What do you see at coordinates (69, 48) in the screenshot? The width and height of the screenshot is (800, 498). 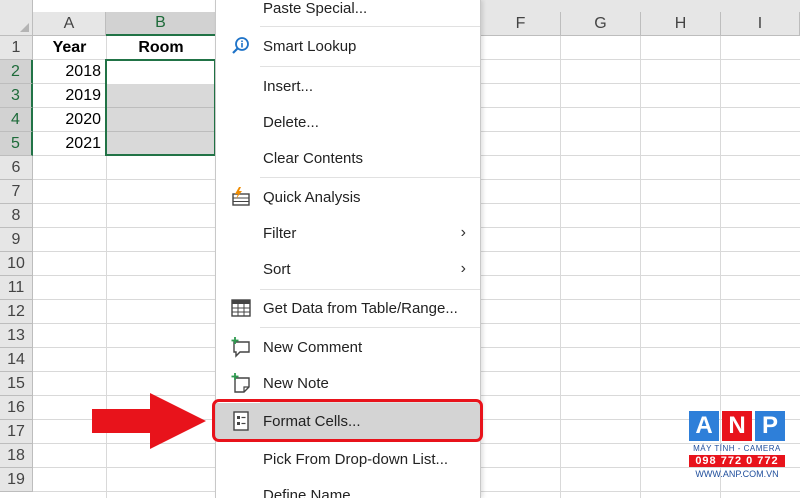 I see `cell-a1: Year` at bounding box center [69, 48].